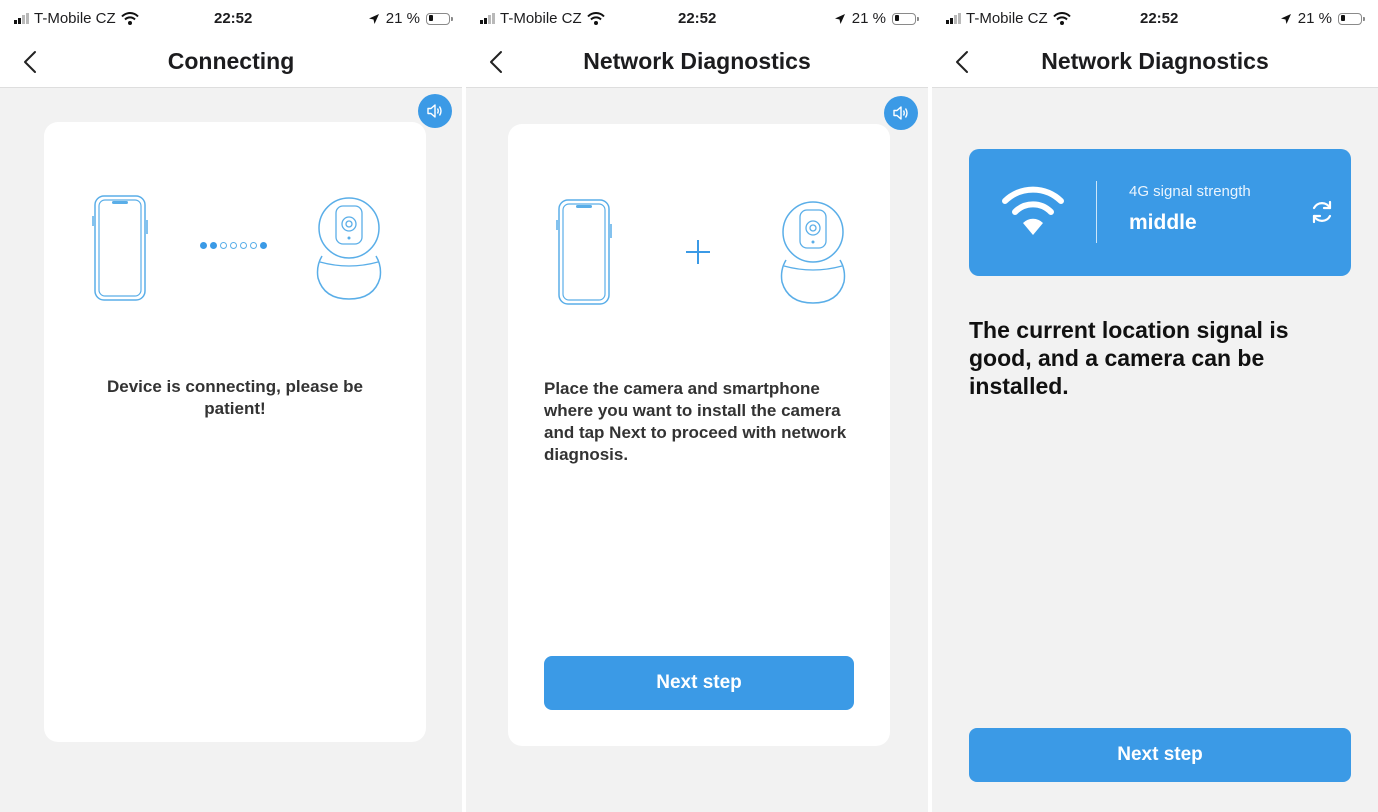 The height and width of the screenshot is (812, 1378). Describe the element at coordinates (1190, 191) in the screenshot. I see `signal-label: 4G signal strength` at that location.